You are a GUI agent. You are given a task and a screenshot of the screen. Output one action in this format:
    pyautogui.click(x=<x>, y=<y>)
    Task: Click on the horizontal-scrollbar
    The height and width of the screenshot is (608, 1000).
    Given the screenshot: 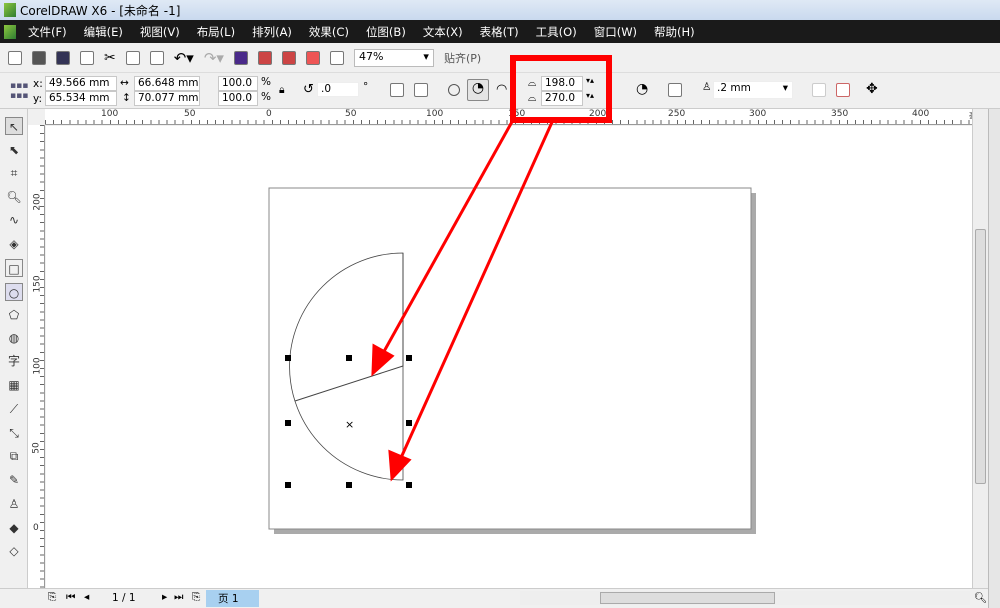 What is the action you would take?
    pyautogui.click(x=745, y=598)
    